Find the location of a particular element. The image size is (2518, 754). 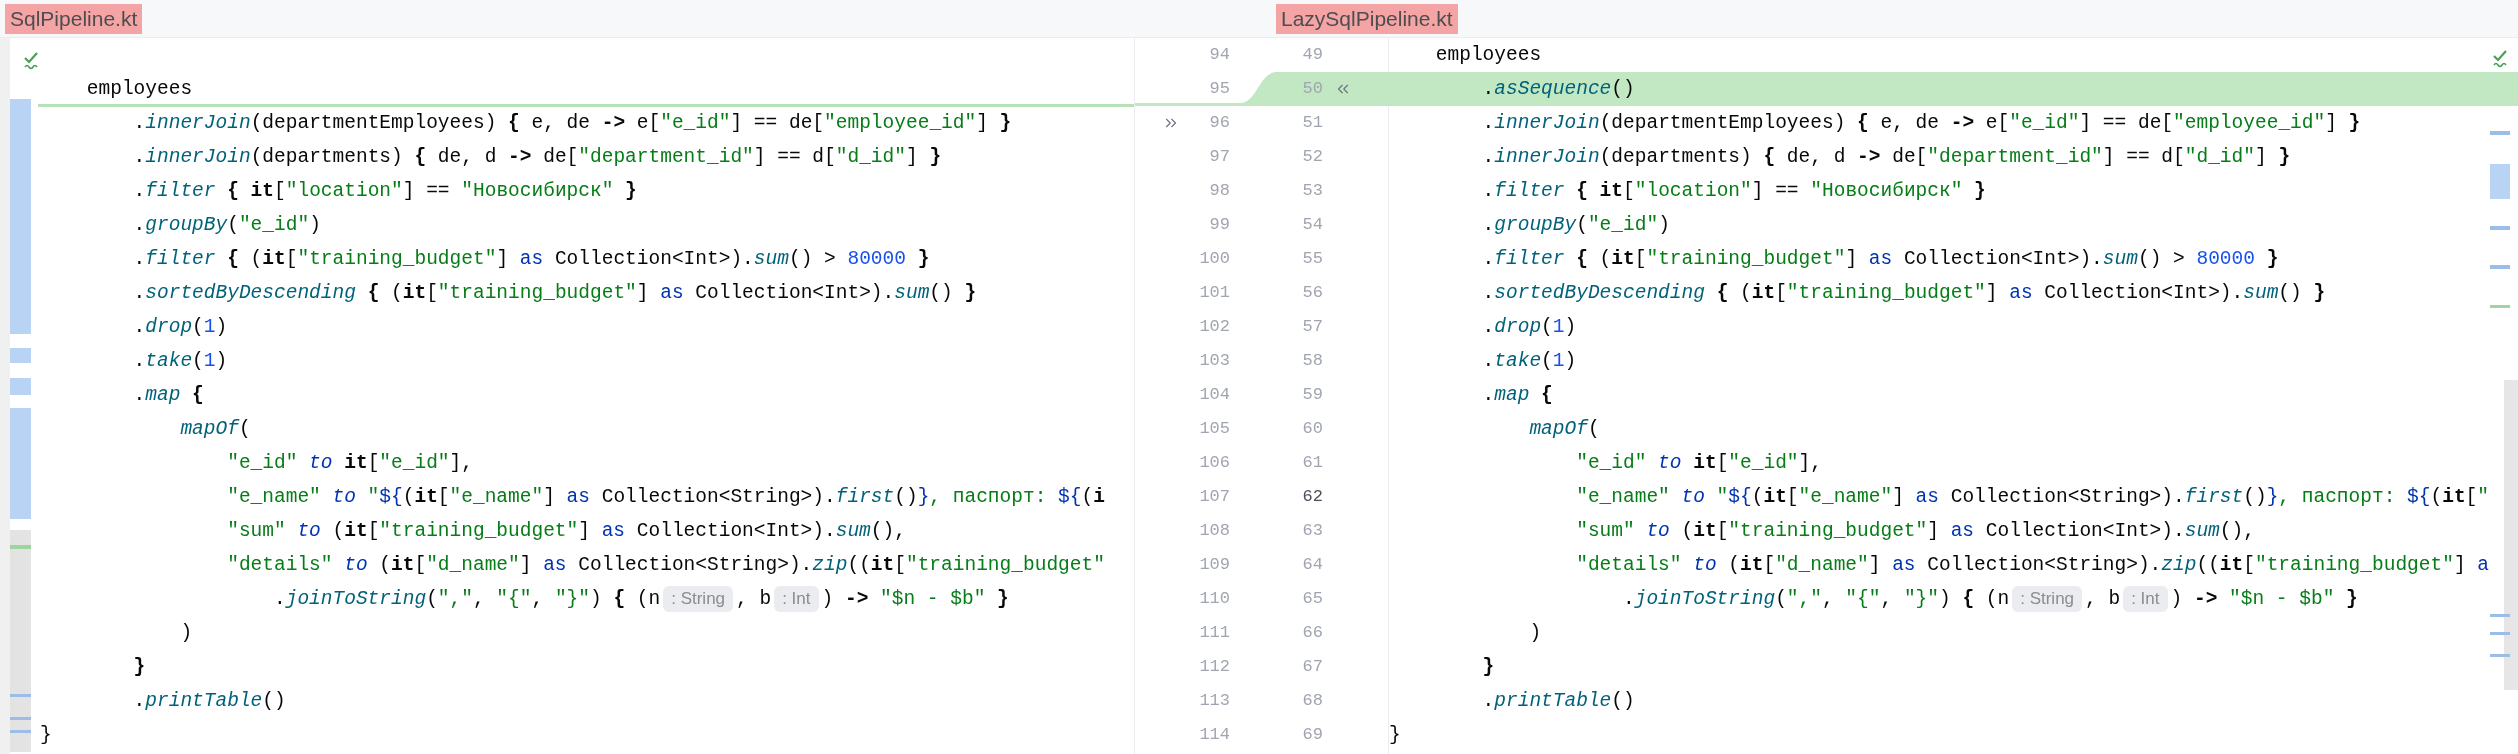

line-number: 65 is located at coordinates (1312, 599).